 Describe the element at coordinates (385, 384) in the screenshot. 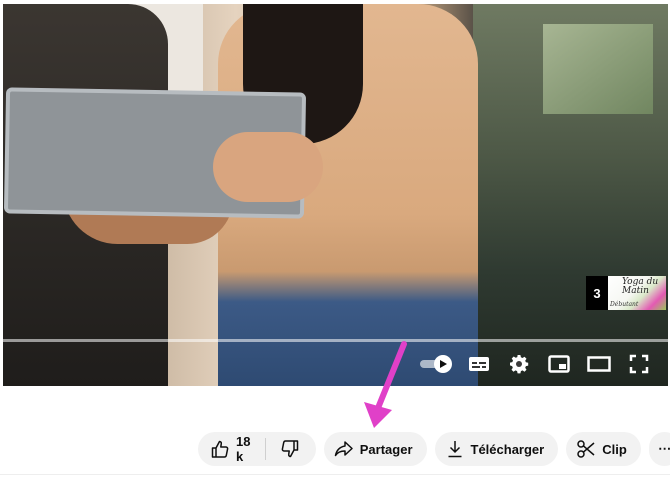

I see `annotation-arrow-icon` at that location.